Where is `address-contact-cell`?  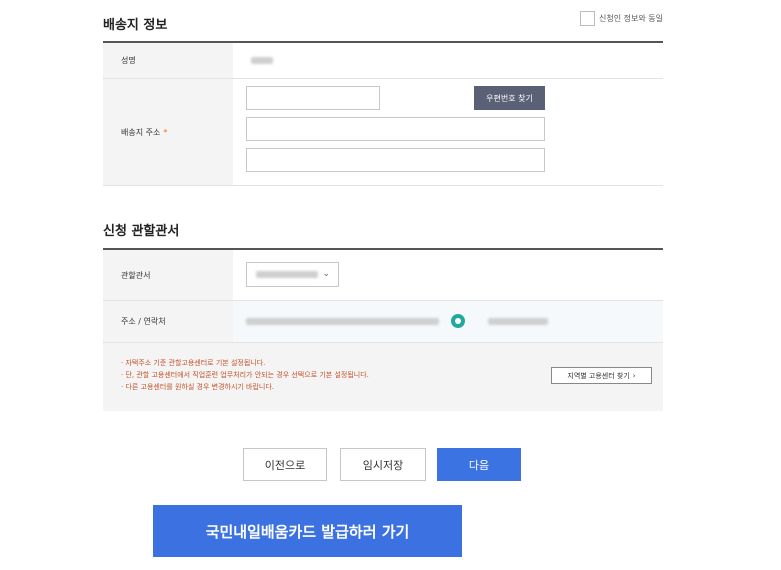
address-contact-cell is located at coordinates (448, 321).